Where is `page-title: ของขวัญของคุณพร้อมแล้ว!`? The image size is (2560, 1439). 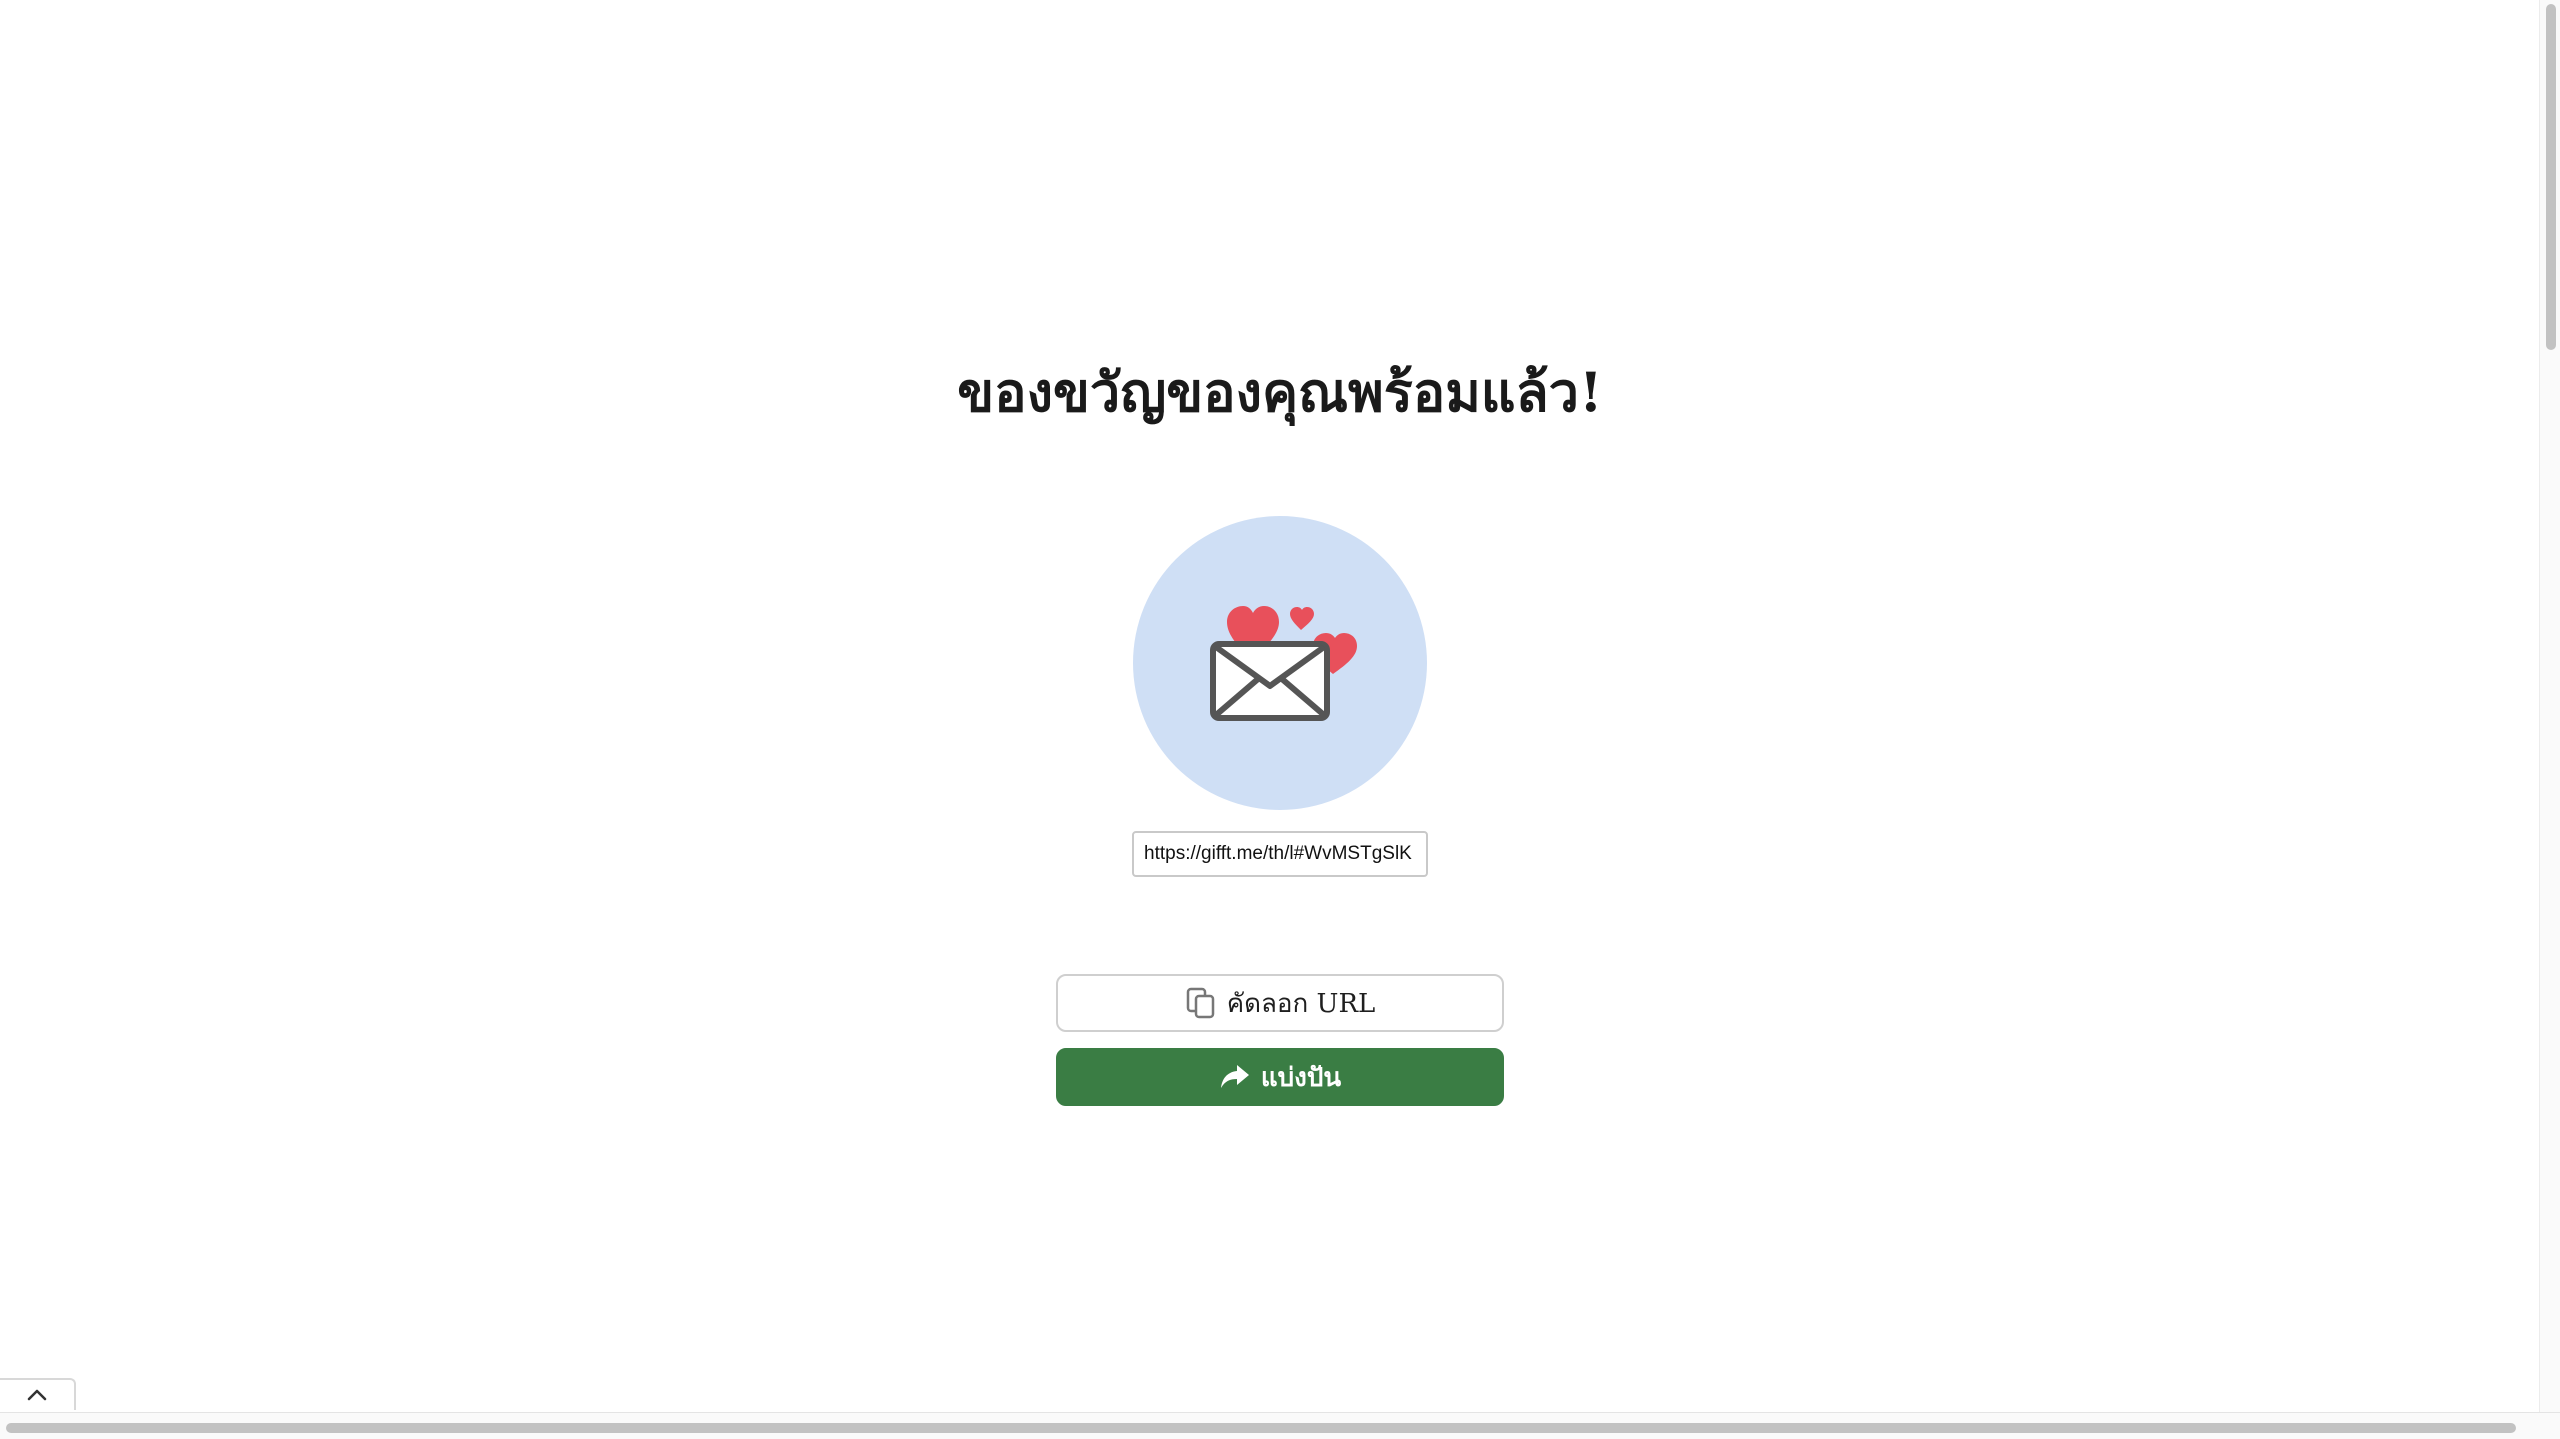 page-title: ของขวัญของคุณพร้อมแล้ว! is located at coordinates (1280, 392).